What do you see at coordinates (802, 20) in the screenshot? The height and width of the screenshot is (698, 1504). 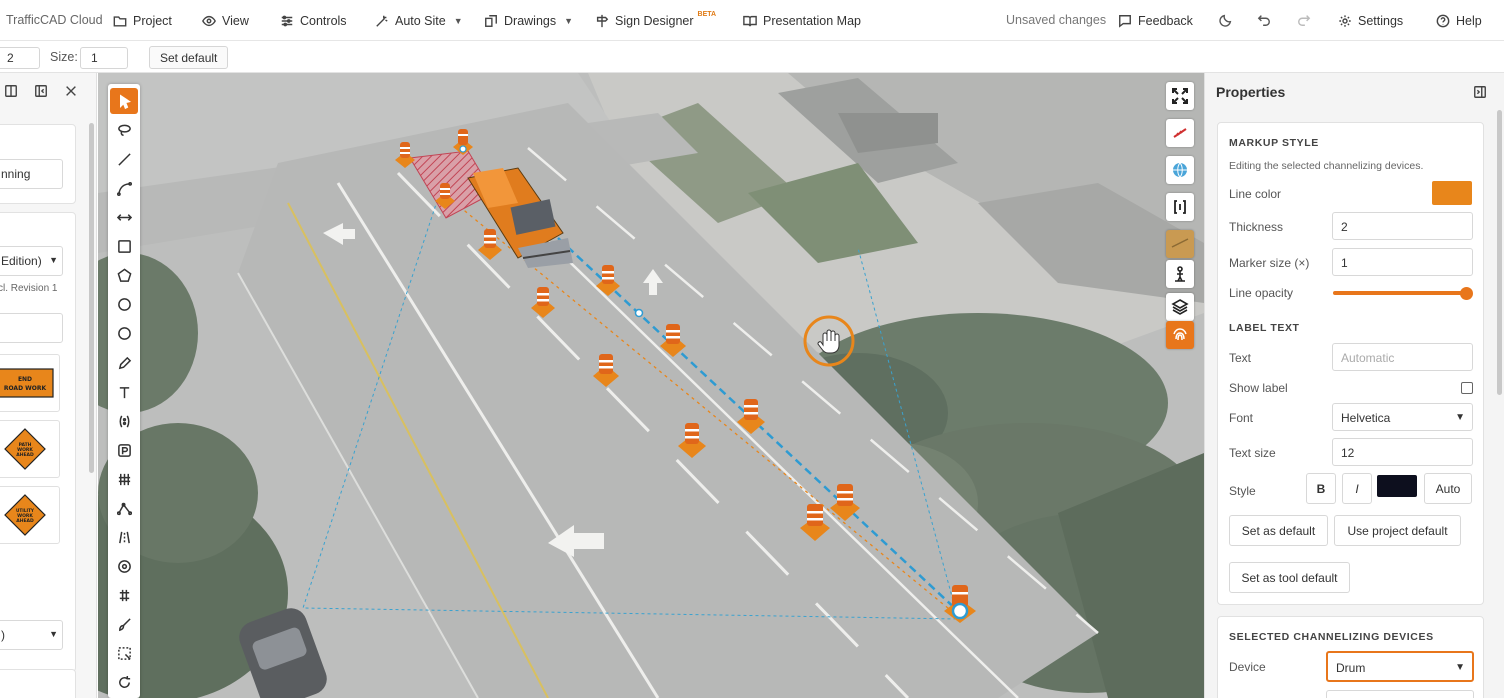 I see `menu-presentation-map: Presentation Map` at bounding box center [802, 20].